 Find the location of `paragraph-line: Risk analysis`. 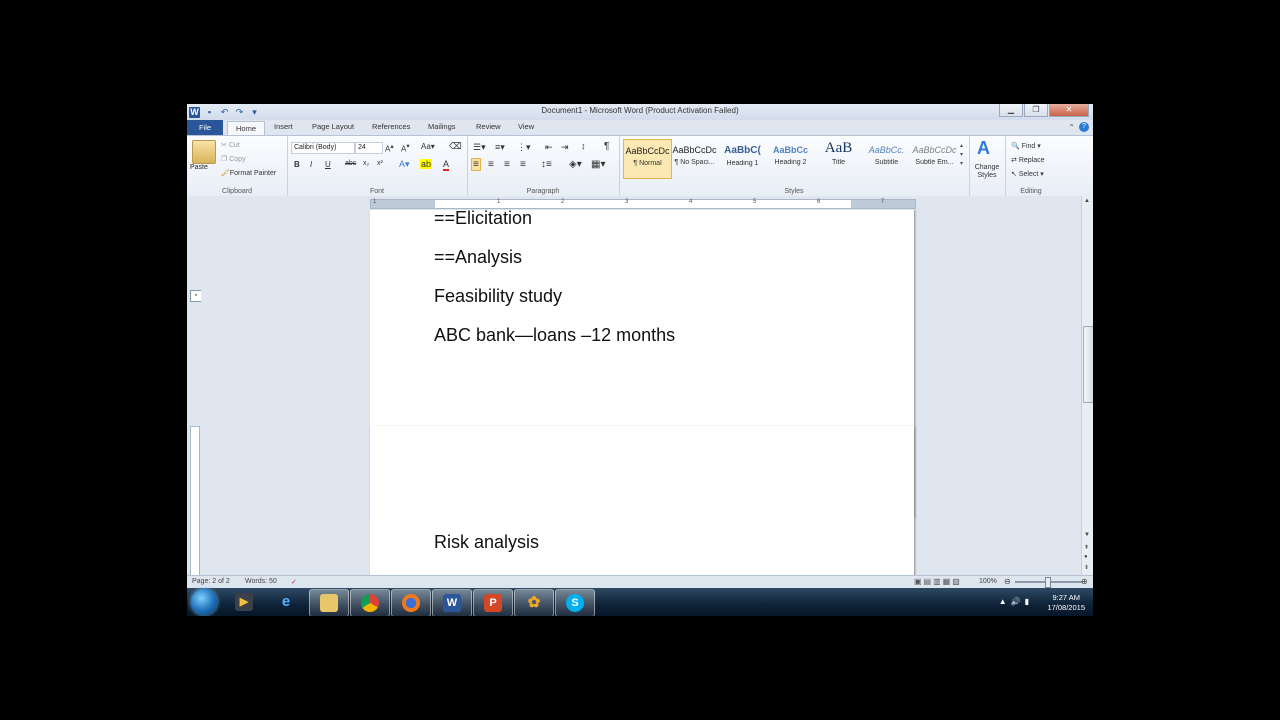

paragraph-line: Risk analysis is located at coordinates (486, 542).